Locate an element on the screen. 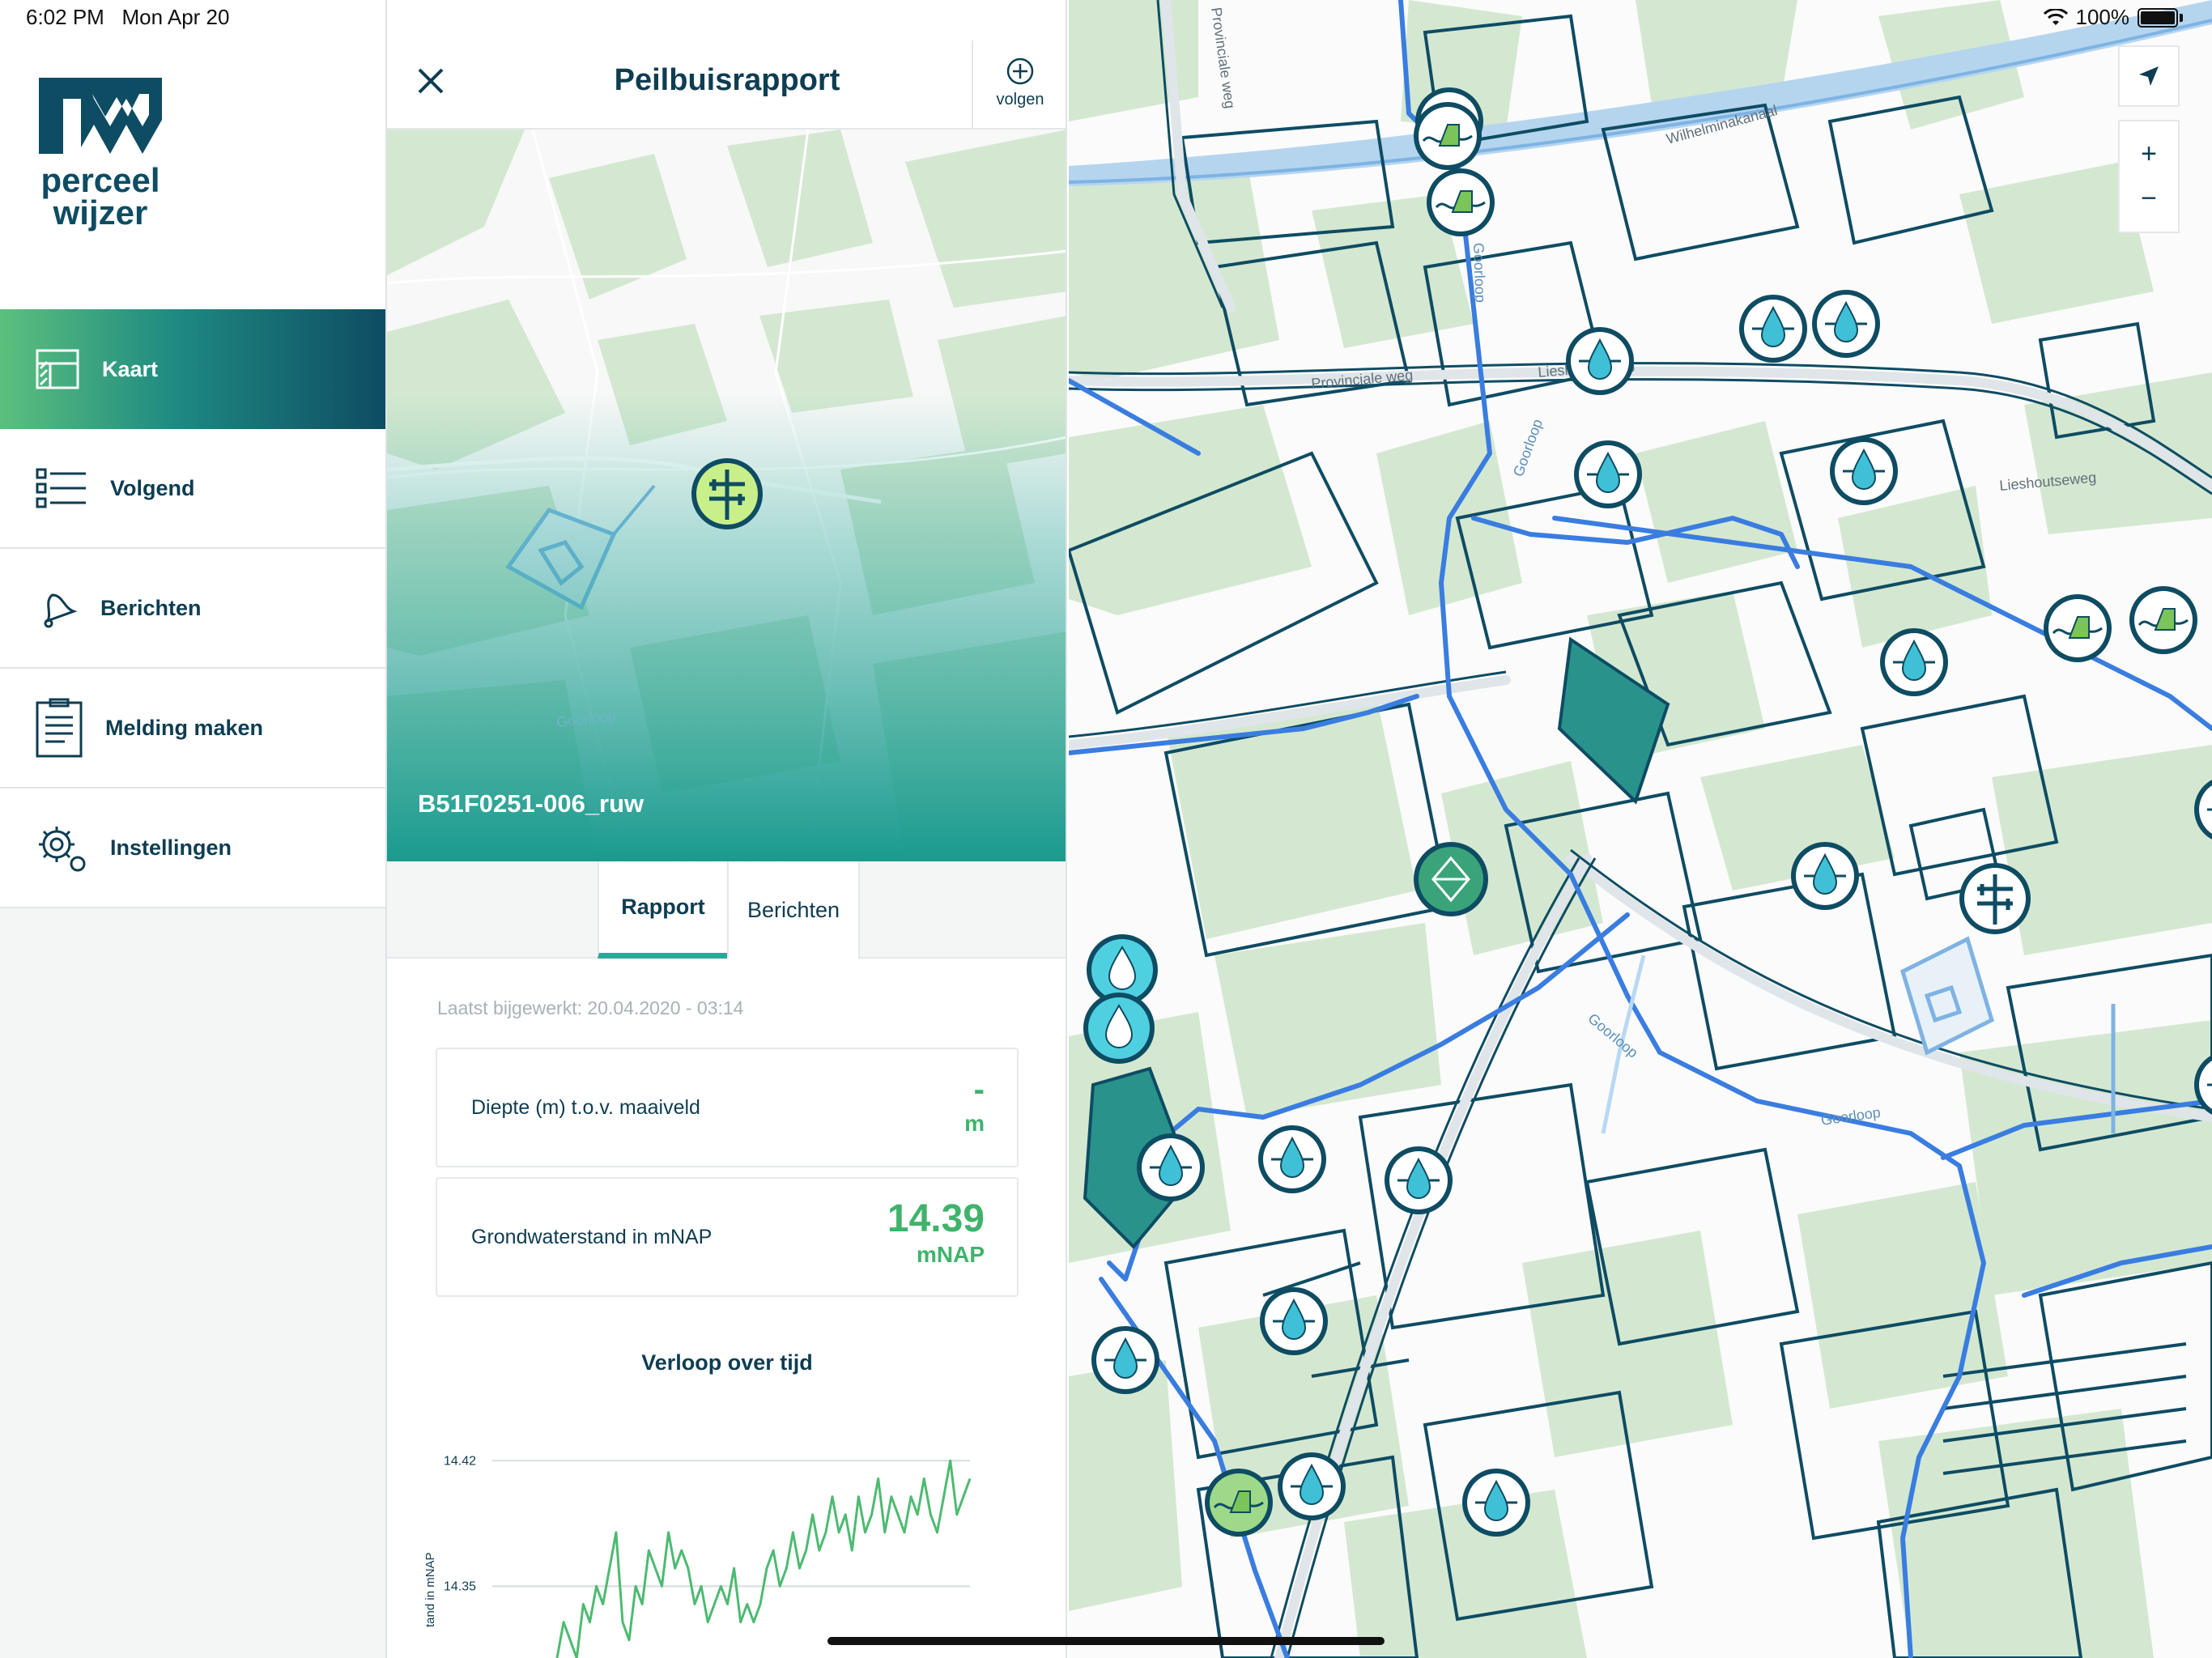 The height and width of the screenshot is (1658, 2212). sidebar-header: perceel wijzer is located at coordinates (193, 154).